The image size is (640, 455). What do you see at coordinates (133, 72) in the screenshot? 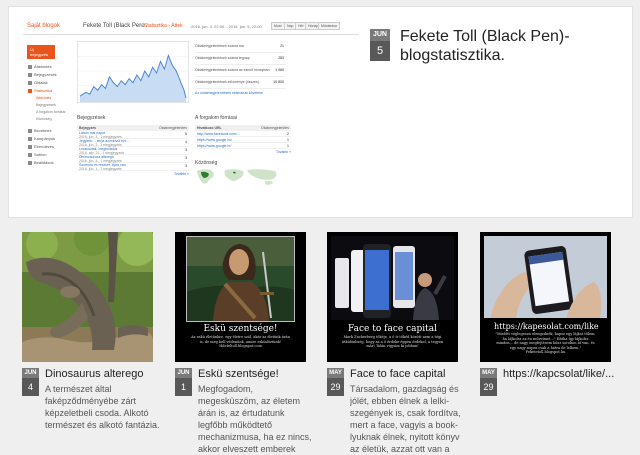
I see `screenshot-pageview-chart` at bounding box center [133, 72].